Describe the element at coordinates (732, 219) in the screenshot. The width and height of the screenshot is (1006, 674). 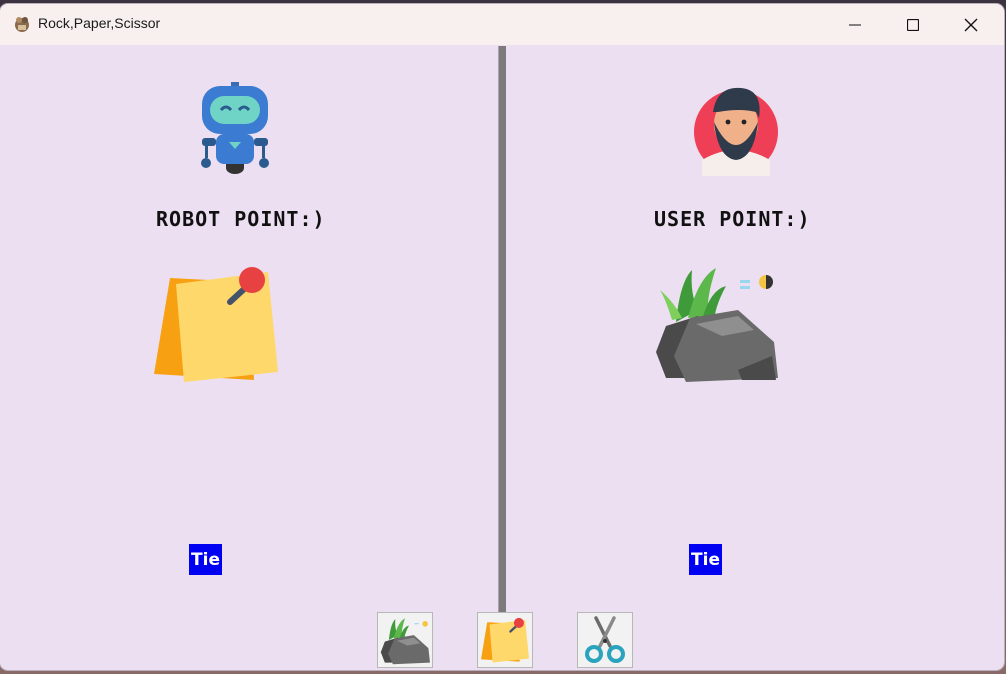
I see `user-score-label: USER POINT:)` at that location.